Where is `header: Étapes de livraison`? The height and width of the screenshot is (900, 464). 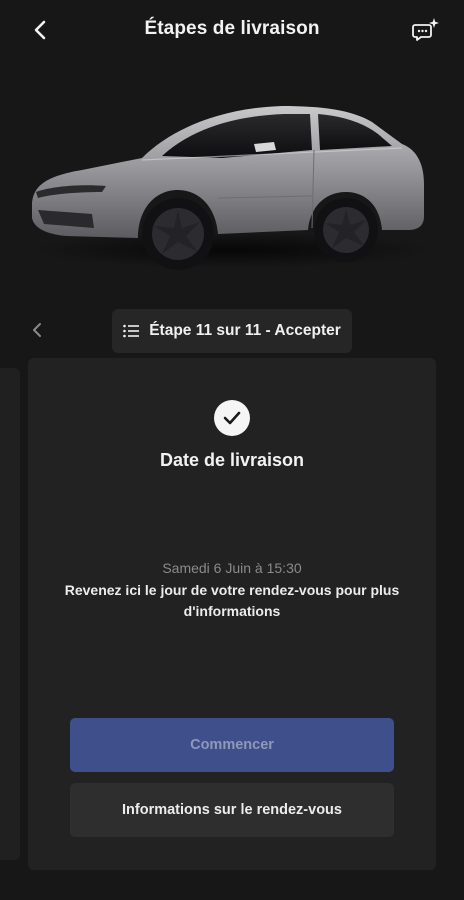
header: Étapes de livraison is located at coordinates (232, 30).